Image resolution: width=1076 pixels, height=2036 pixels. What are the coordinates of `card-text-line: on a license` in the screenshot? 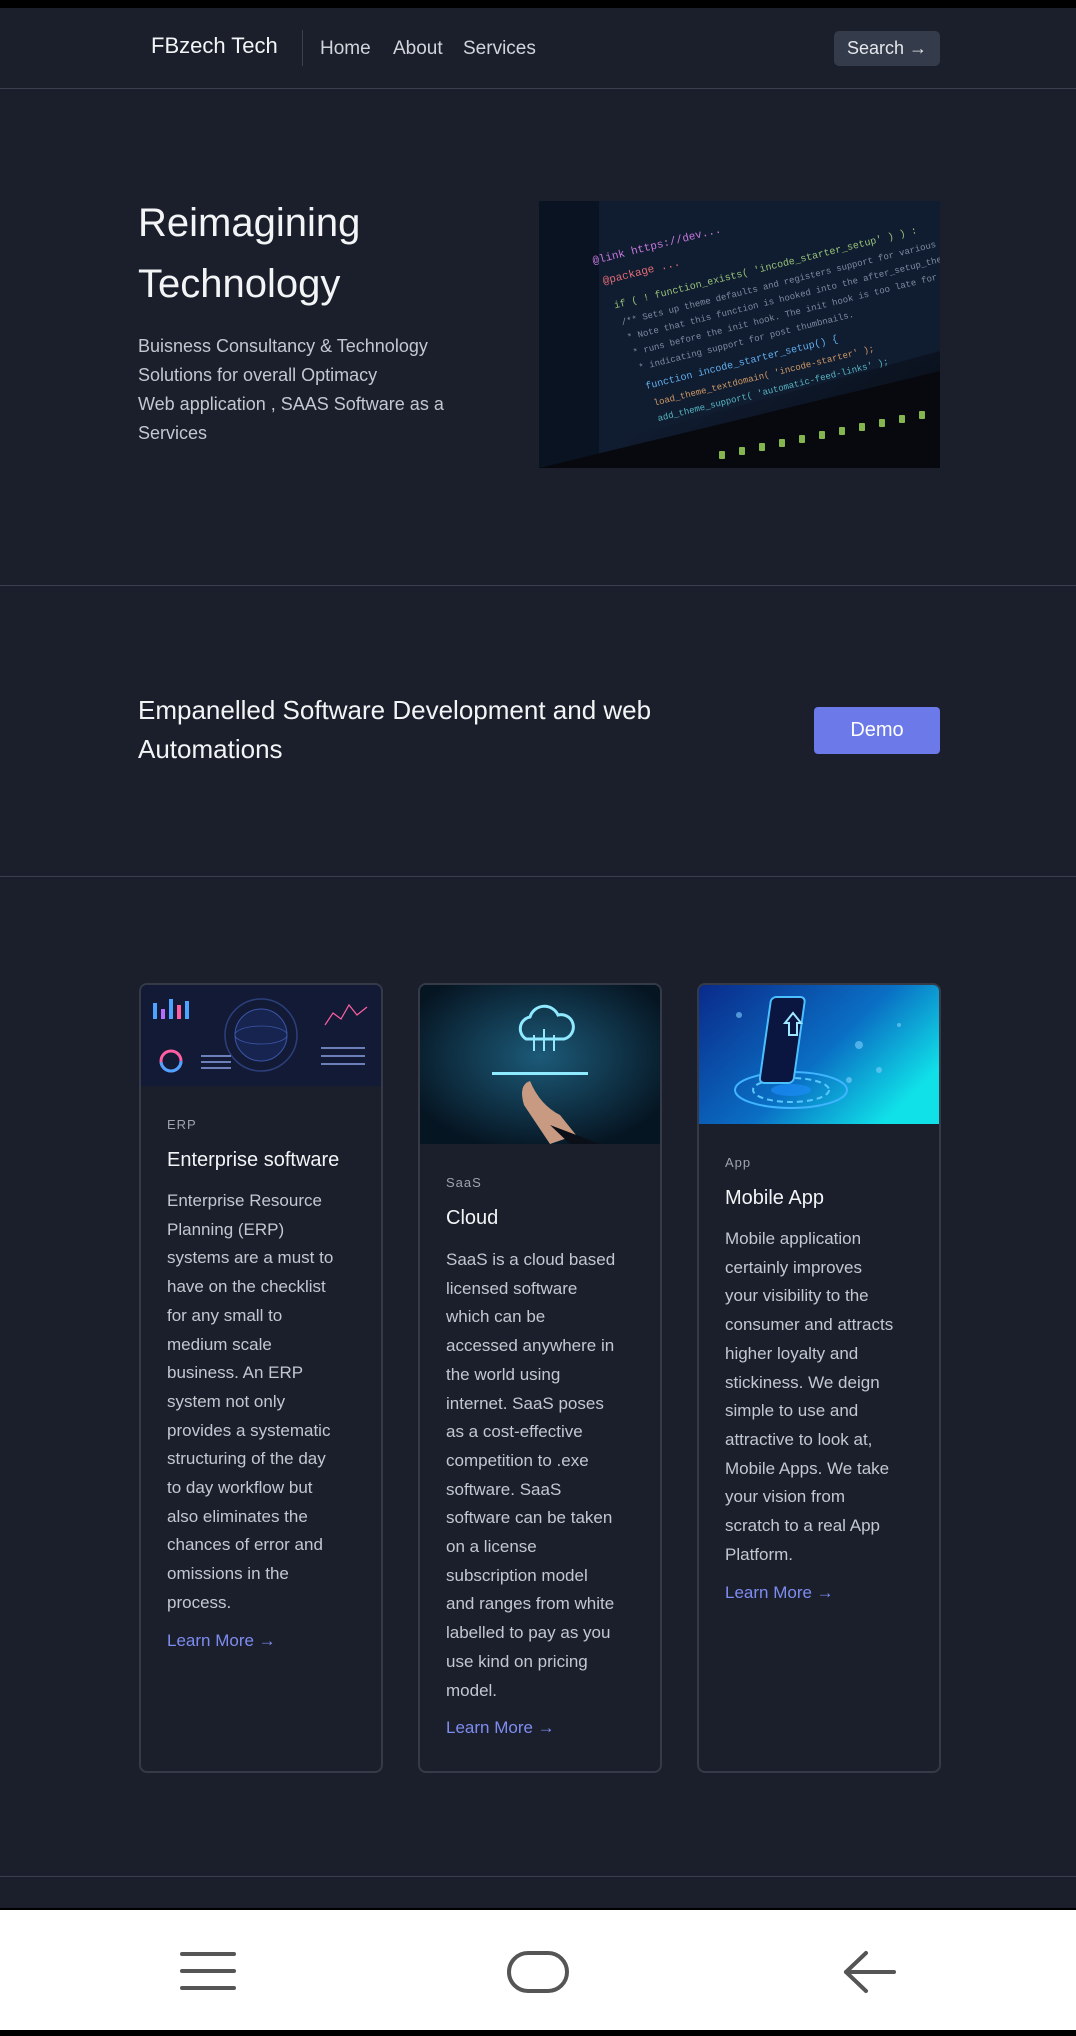 It's located at (491, 1547).